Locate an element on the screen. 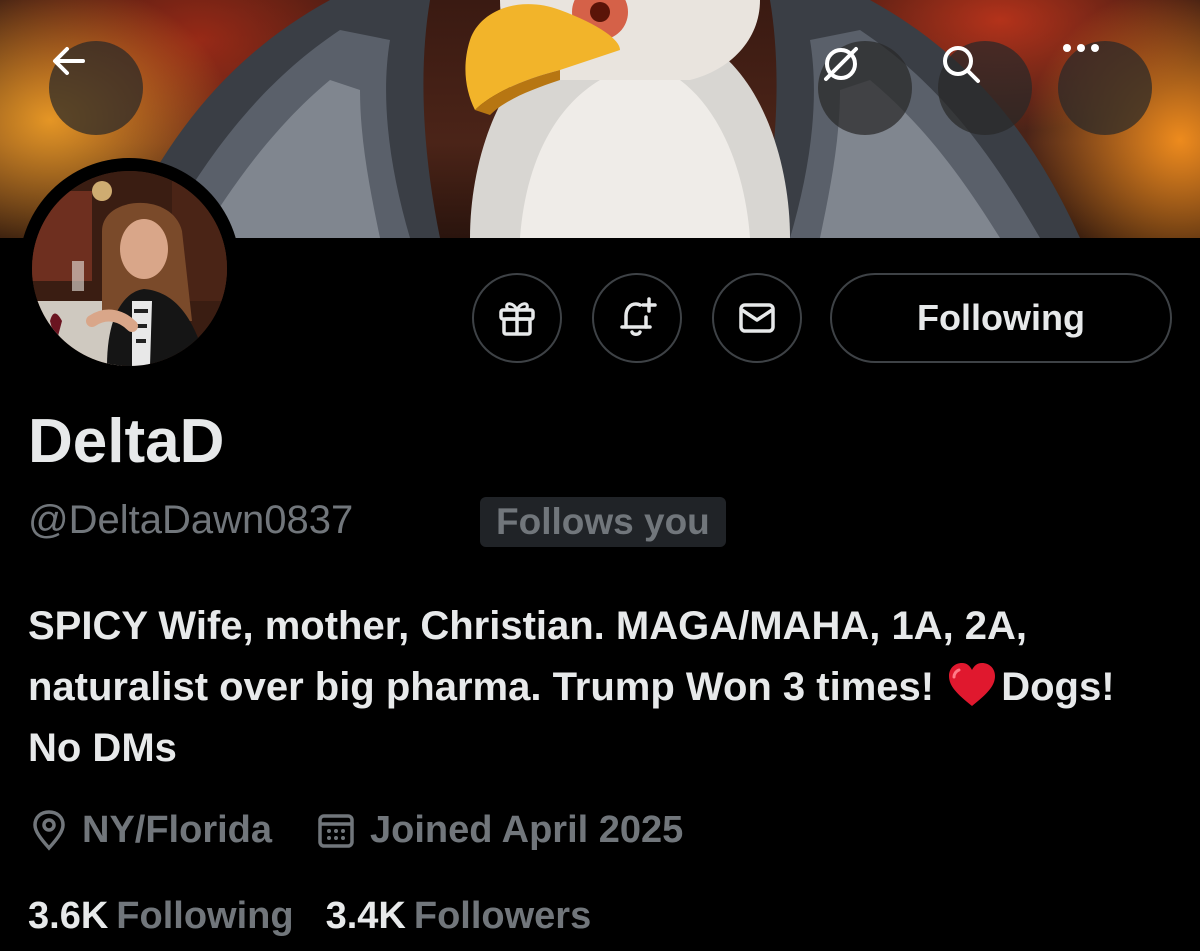  following-count: 3.6K is located at coordinates (68, 915).